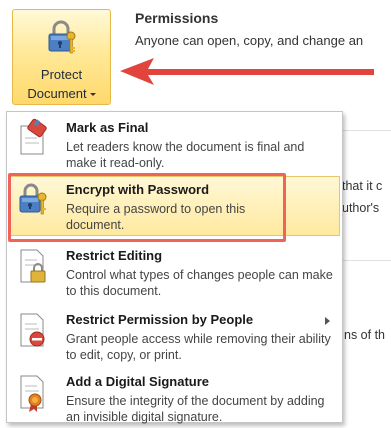  Describe the element at coordinates (247, 71) in the screenshot. I see `annotation-arrow-icon` at that location.